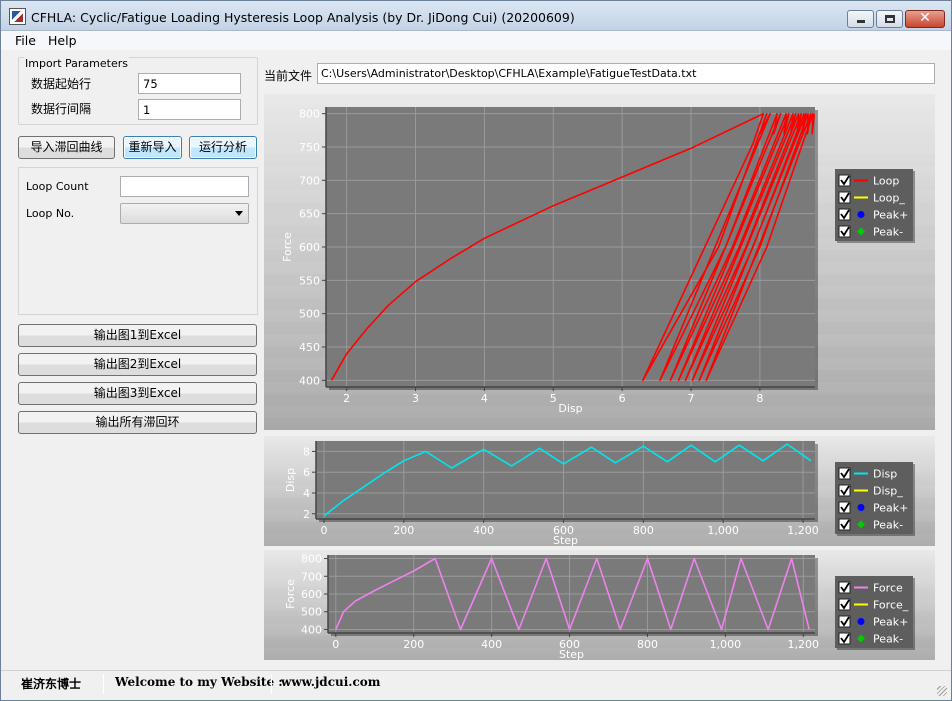 The image size is (952, 701). I want to click on loop-no-label: Loop No., so click(50, 213).